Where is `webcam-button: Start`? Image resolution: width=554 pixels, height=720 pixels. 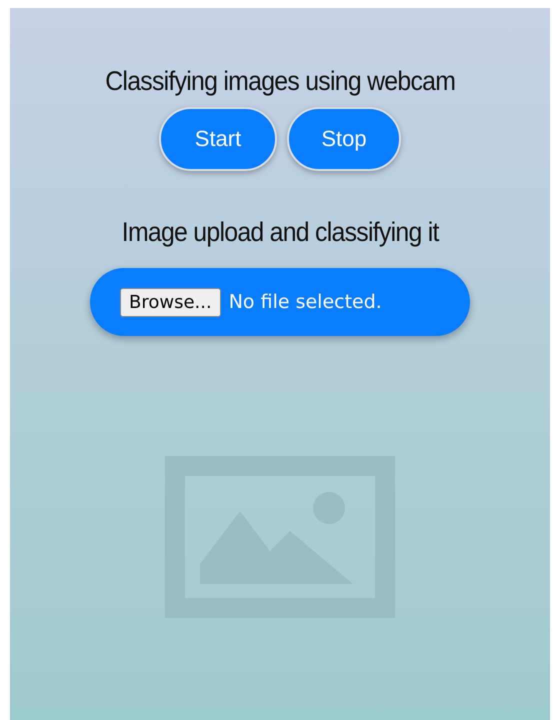 webcam-button: Start is located at coordinates (218, 139).